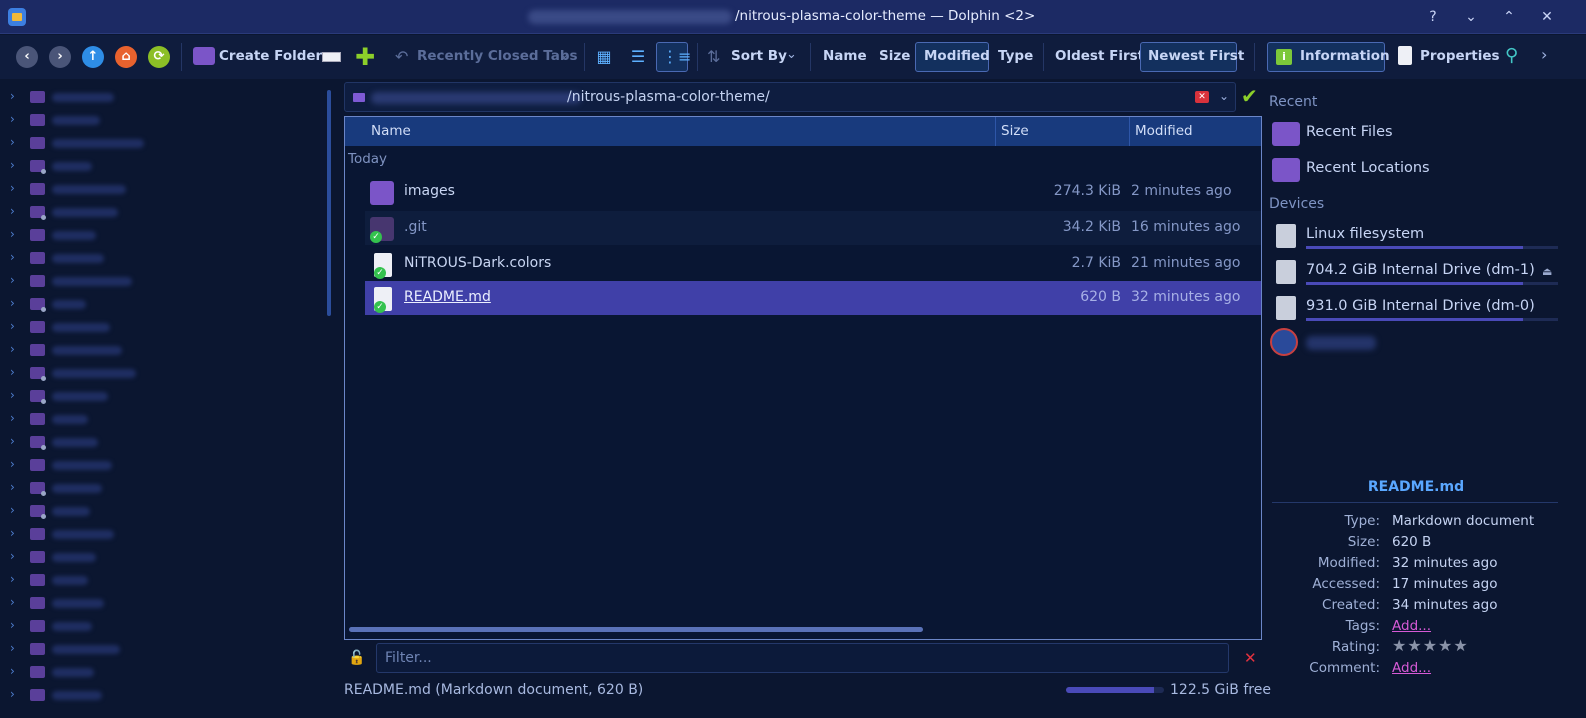  I want to click on eject-icon: ⏏, so click(1547, 271).